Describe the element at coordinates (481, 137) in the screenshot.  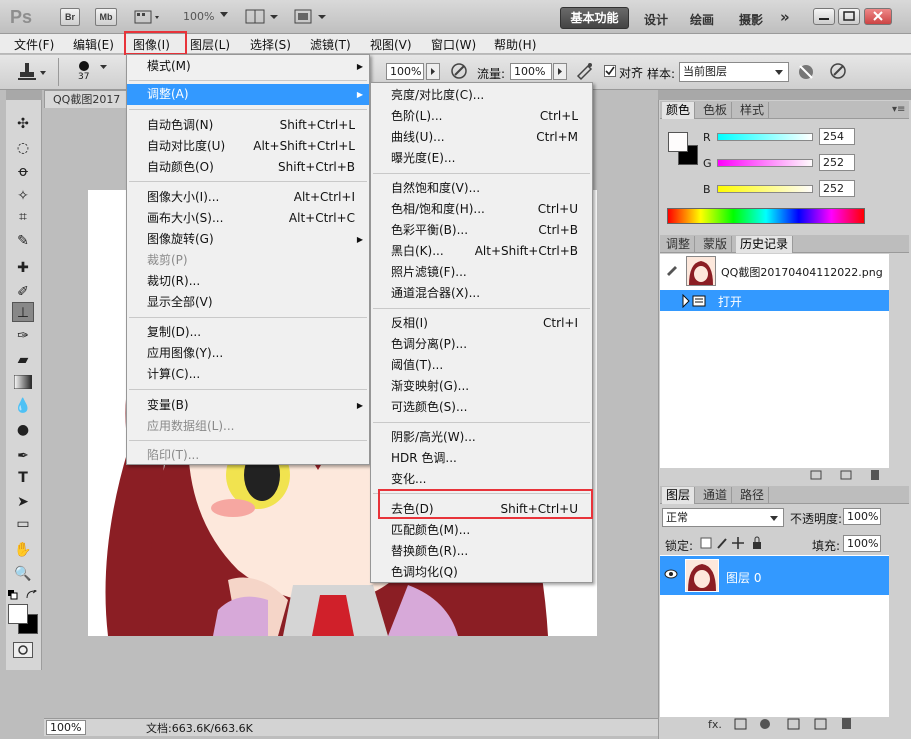
I see `adjust-curves: 曲线(U)... Ctrl+M` at that location.